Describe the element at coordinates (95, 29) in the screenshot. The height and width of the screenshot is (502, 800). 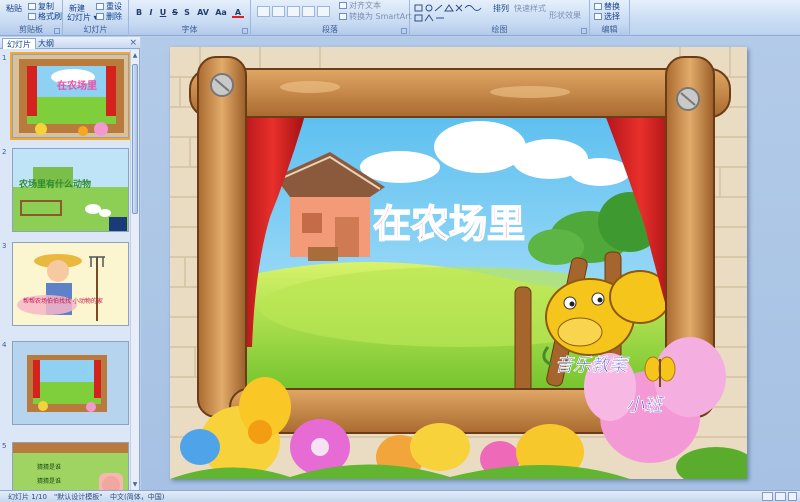
I see `slides-group-label: 幻灯片` at that location.